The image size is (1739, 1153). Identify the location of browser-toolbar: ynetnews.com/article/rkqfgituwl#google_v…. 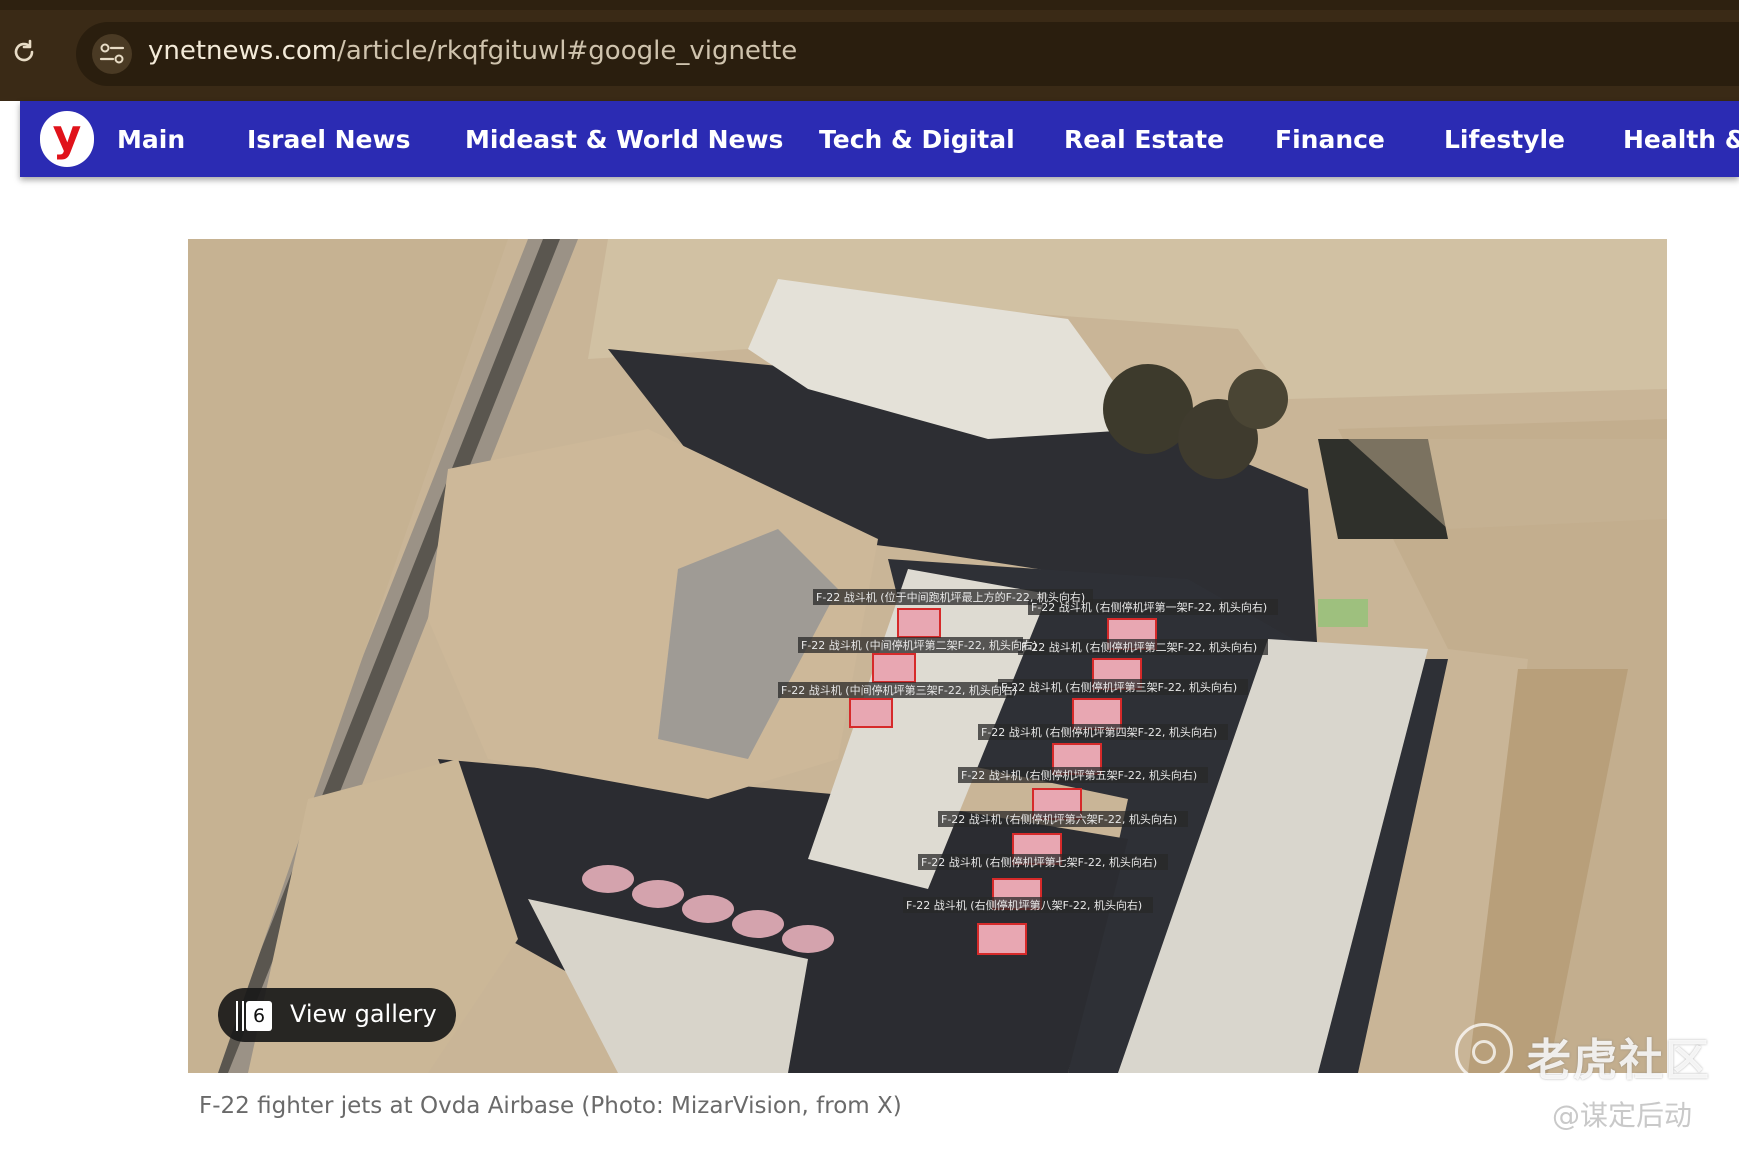
(869, 50).